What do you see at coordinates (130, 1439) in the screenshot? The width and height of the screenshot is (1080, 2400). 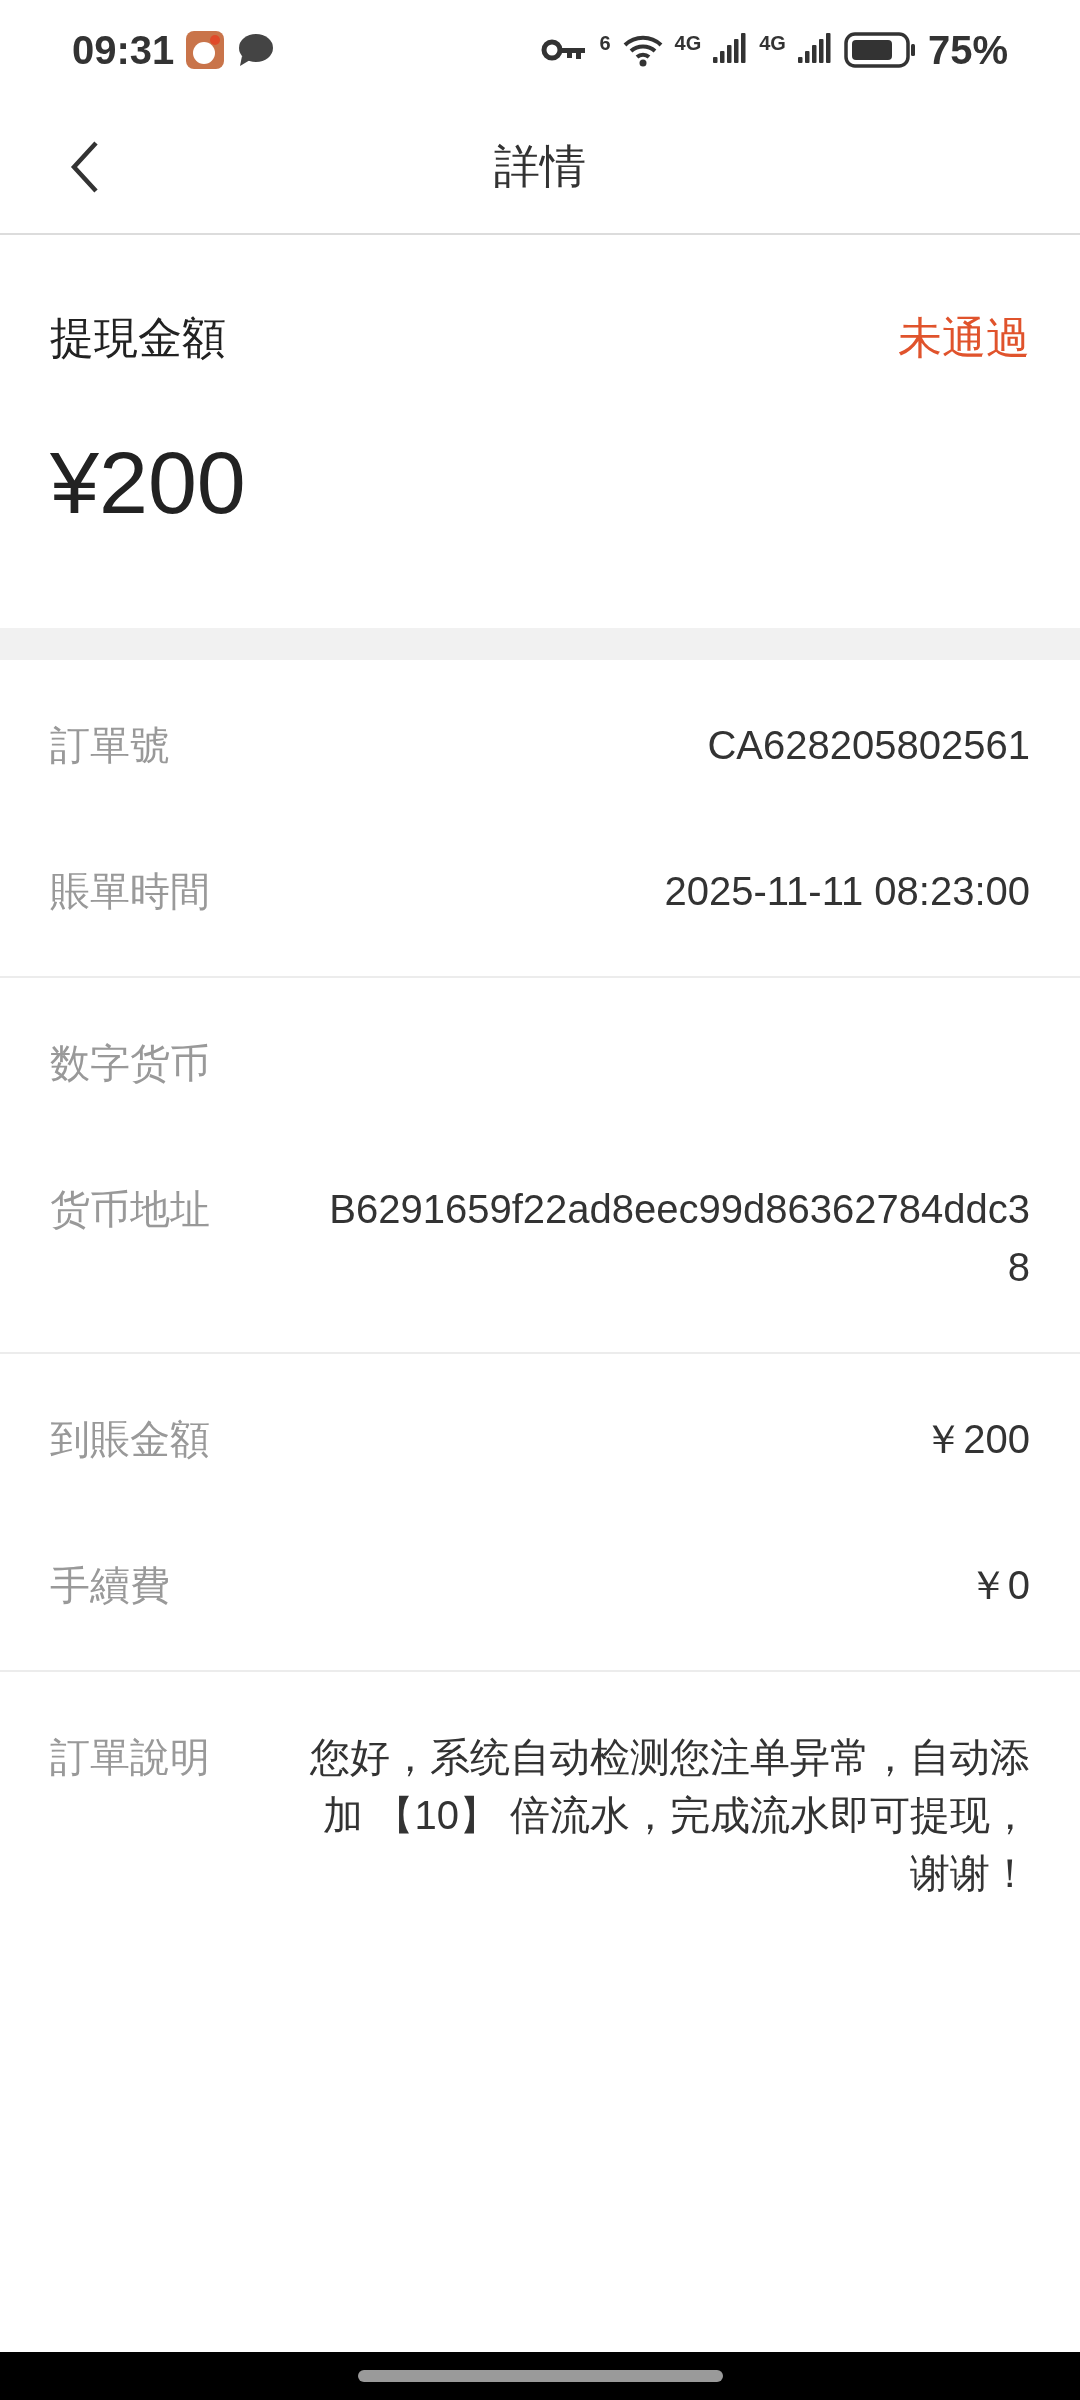 I see `field-label: 到賬金額` at bounding box center [130, 1439].